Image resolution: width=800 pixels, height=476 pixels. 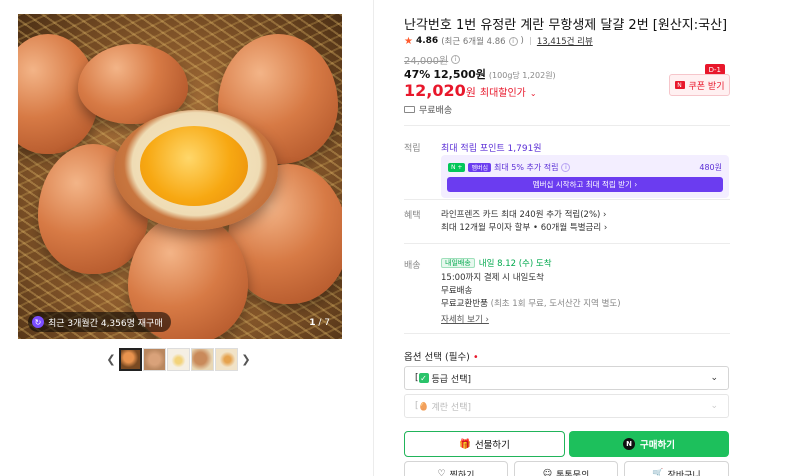 What do you see at coordinates (38, 322) in the screenshot?
I see `repurchase-icon: ↻` at bounding box center [38, 322].